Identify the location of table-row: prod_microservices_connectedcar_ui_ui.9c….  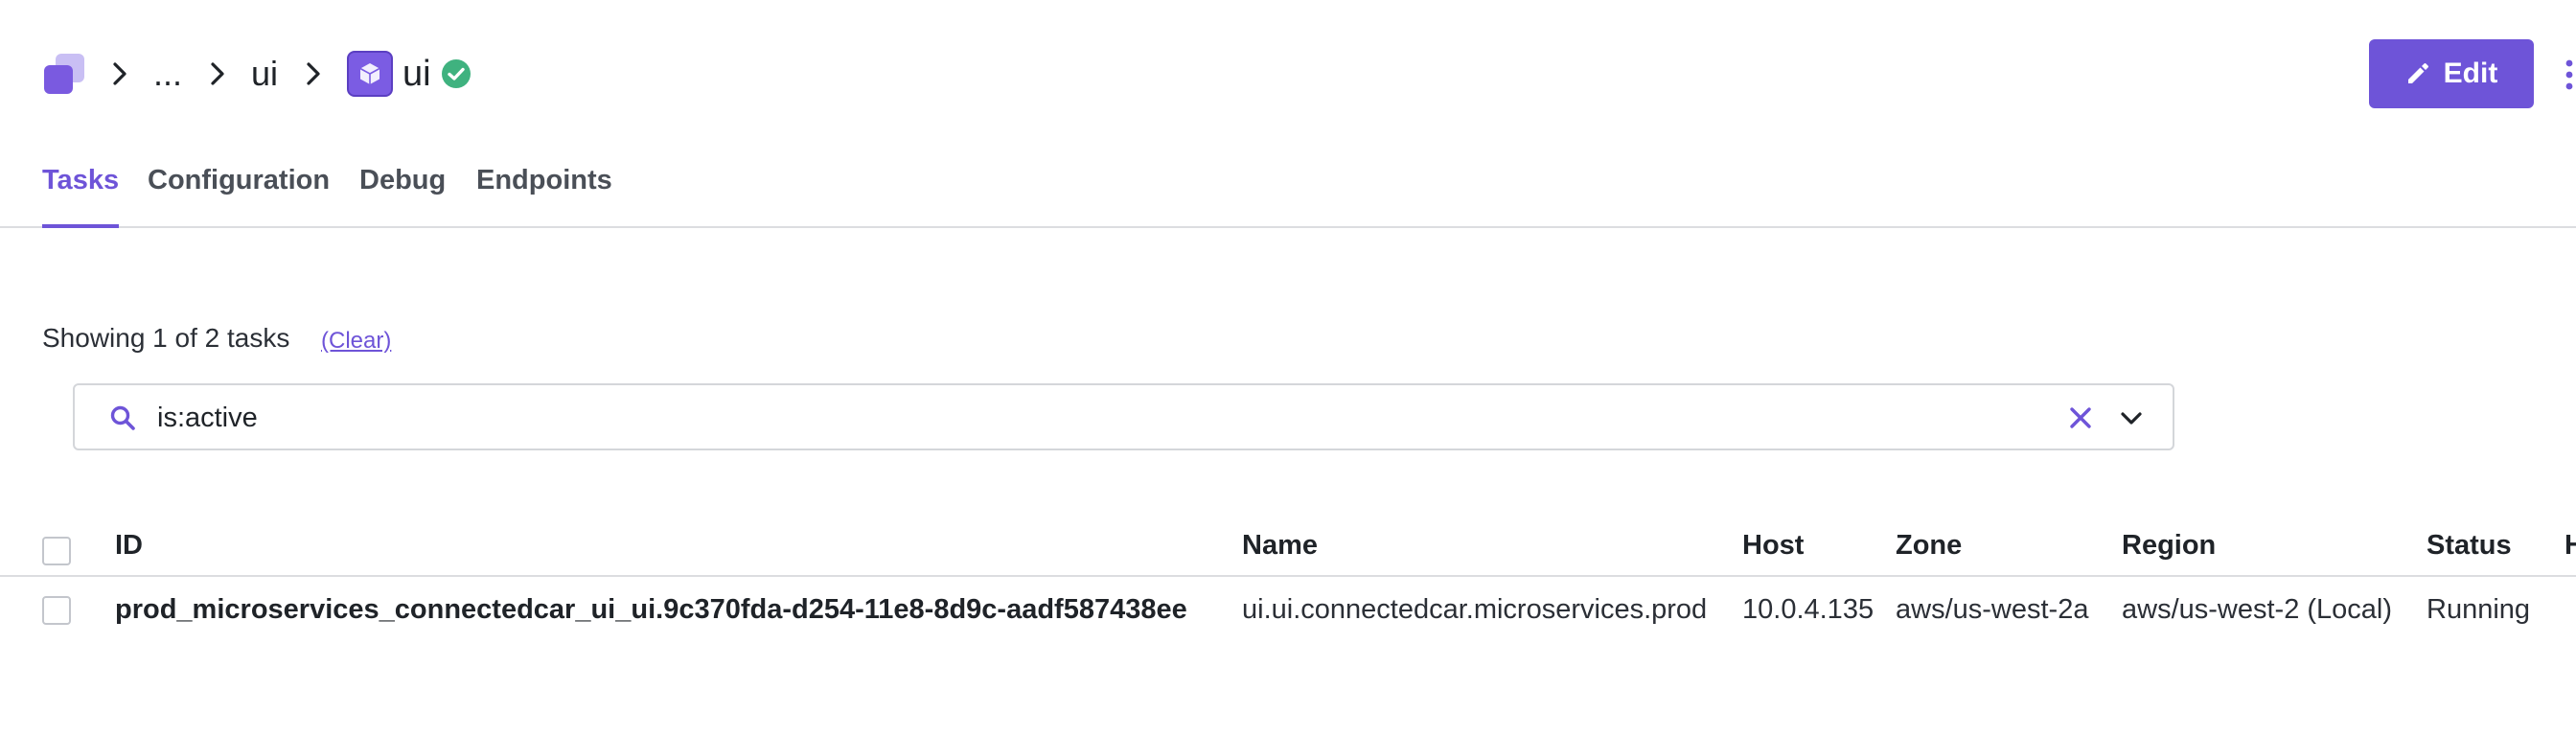
(1288, 607).